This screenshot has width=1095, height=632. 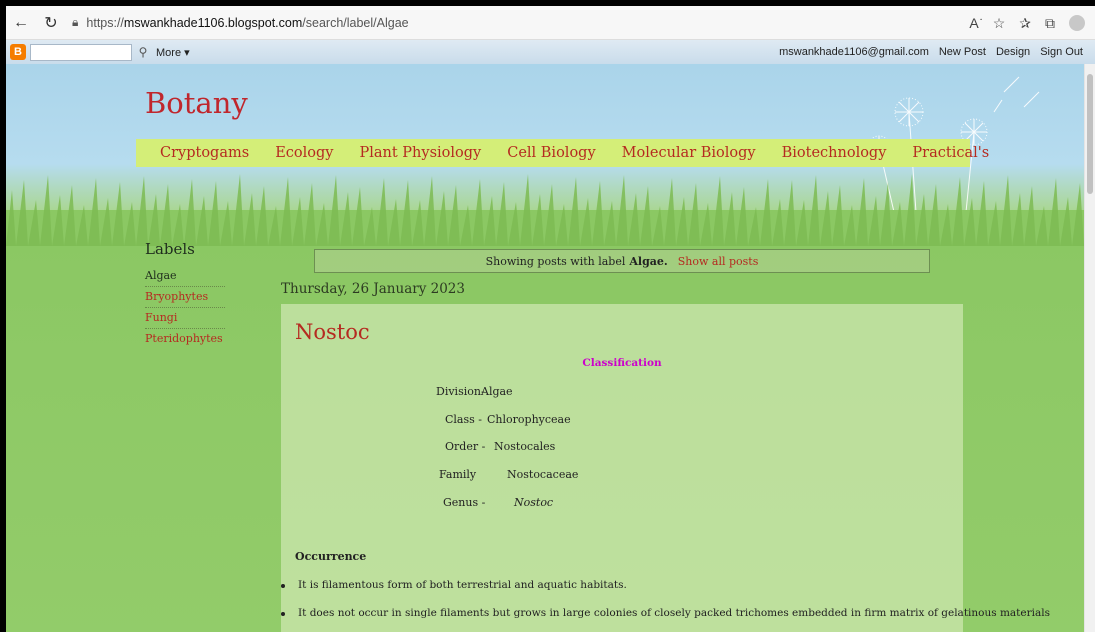 What do you see at coordinates (81, 52) in the screenshot?
I see `blog-search-input` at bounding box center [81, 52].